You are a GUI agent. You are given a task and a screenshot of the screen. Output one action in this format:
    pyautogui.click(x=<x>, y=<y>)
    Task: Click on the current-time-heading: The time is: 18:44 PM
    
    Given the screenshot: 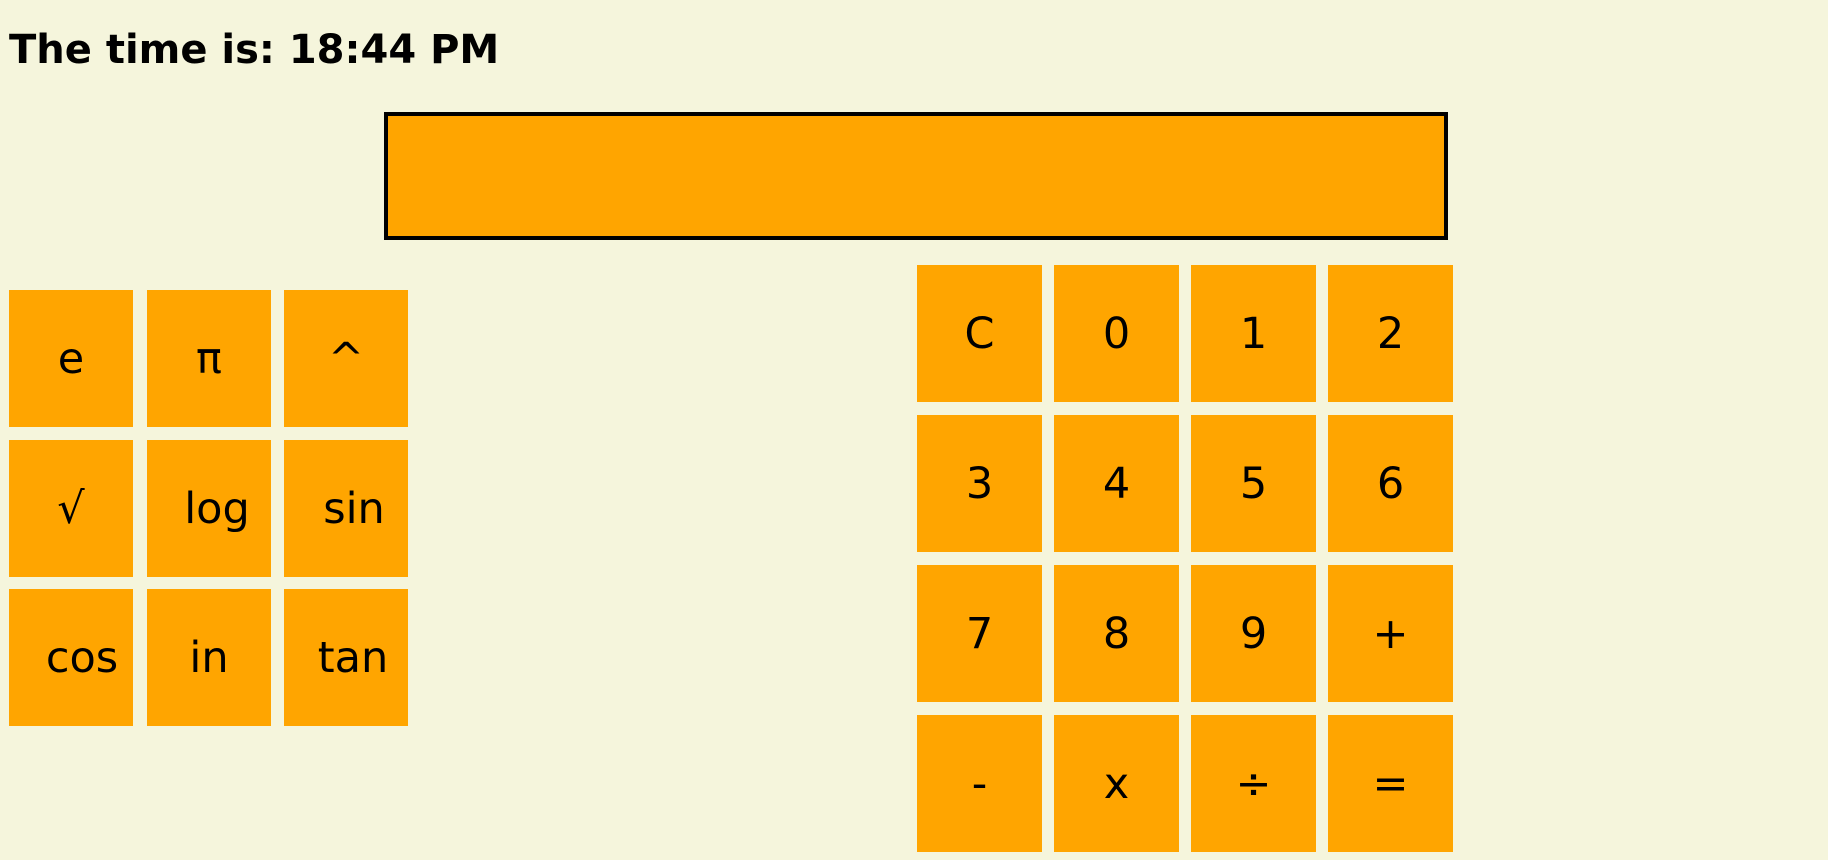 What is the action you would take?
    pyautogui.click(x=254, y=50)
    